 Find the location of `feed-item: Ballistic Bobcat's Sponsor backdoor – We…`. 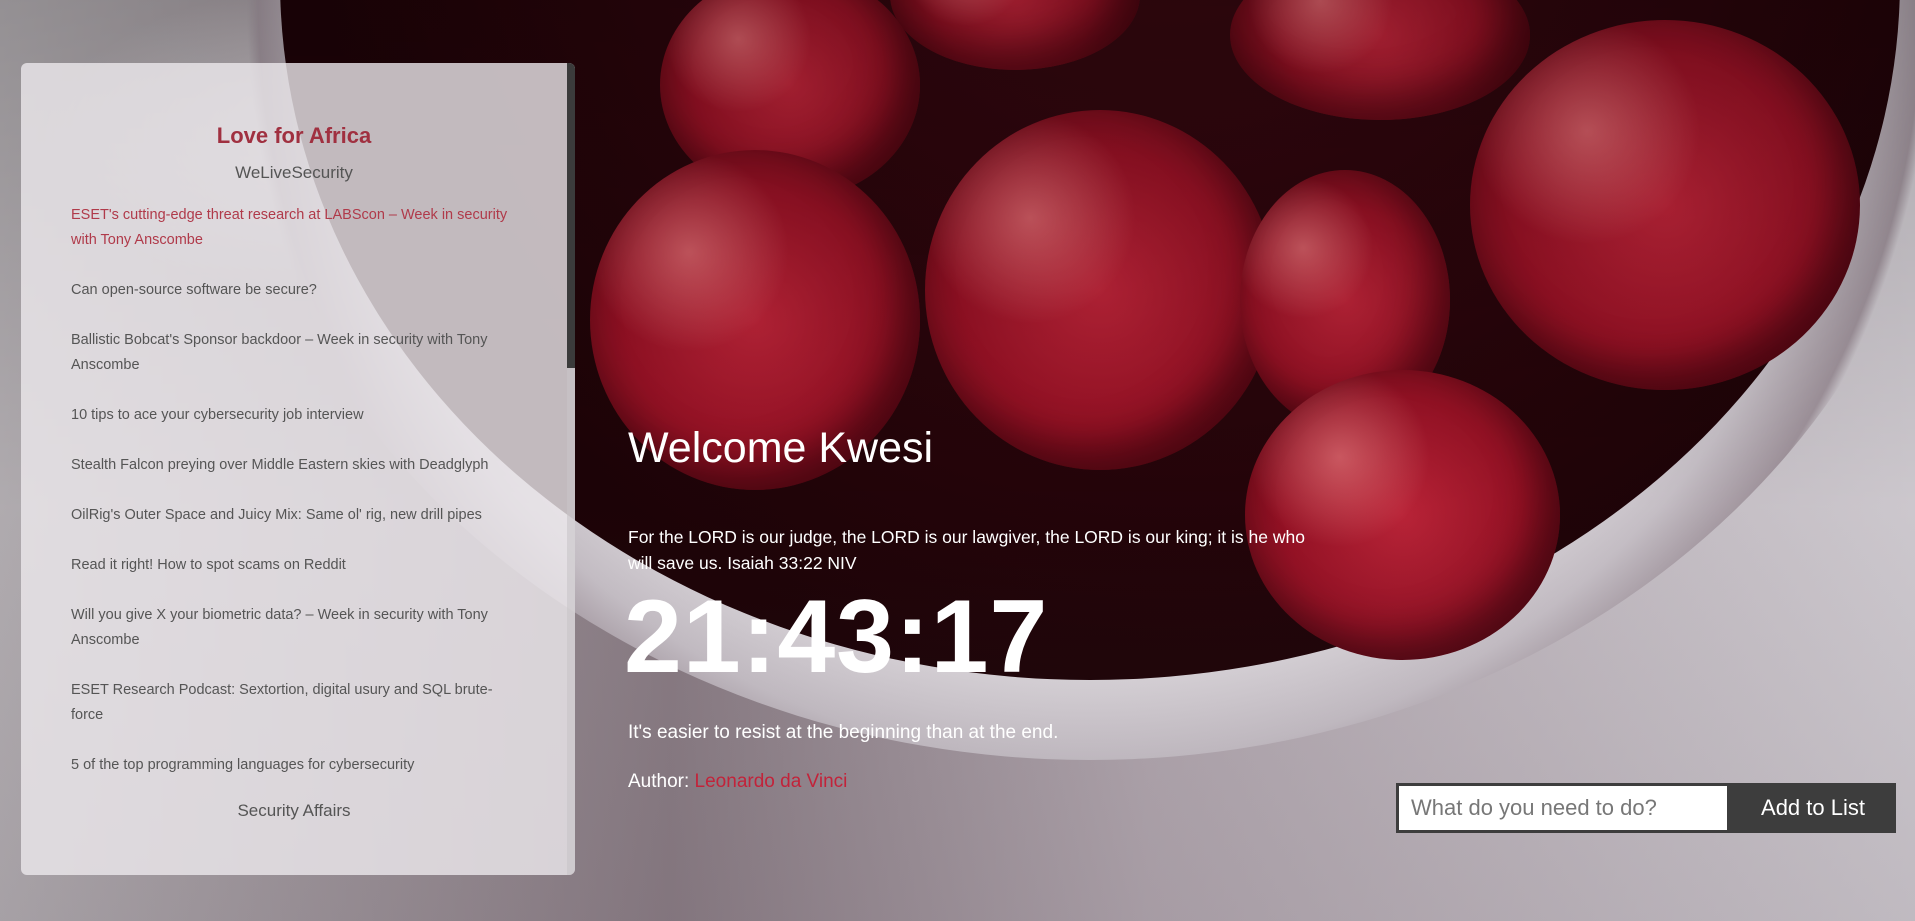

feed-item: Ballistic Bobcat's Sponsor backdoor – We… is located at coordinates (294, 353).